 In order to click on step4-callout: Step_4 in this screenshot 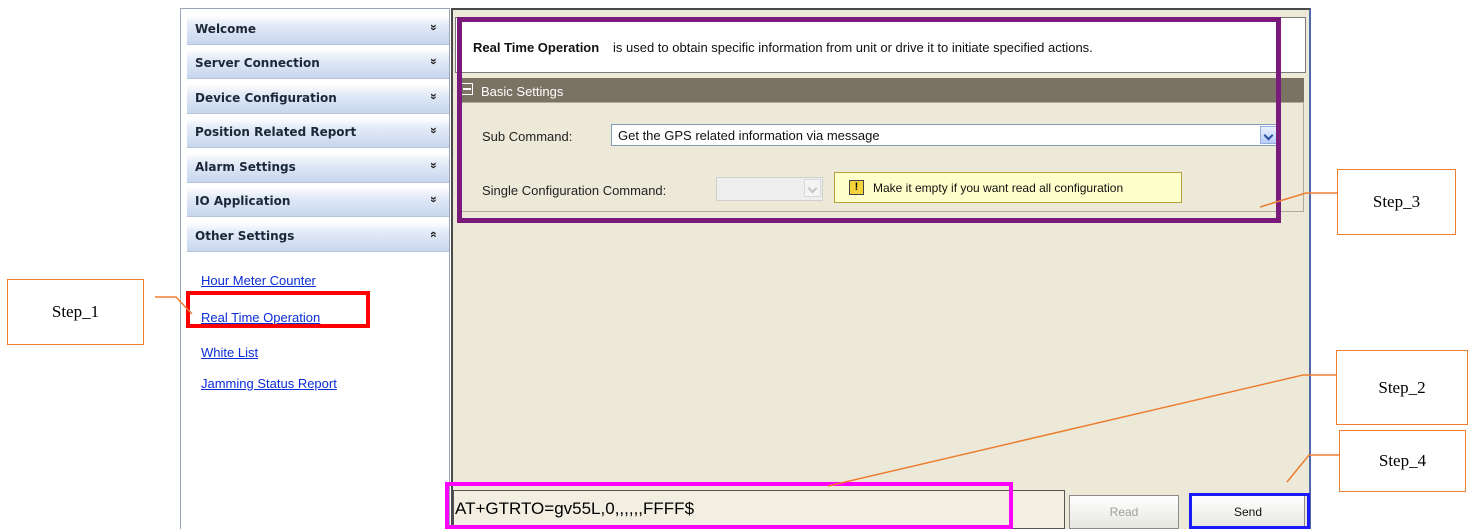, I will do `click(1402, 461)`.